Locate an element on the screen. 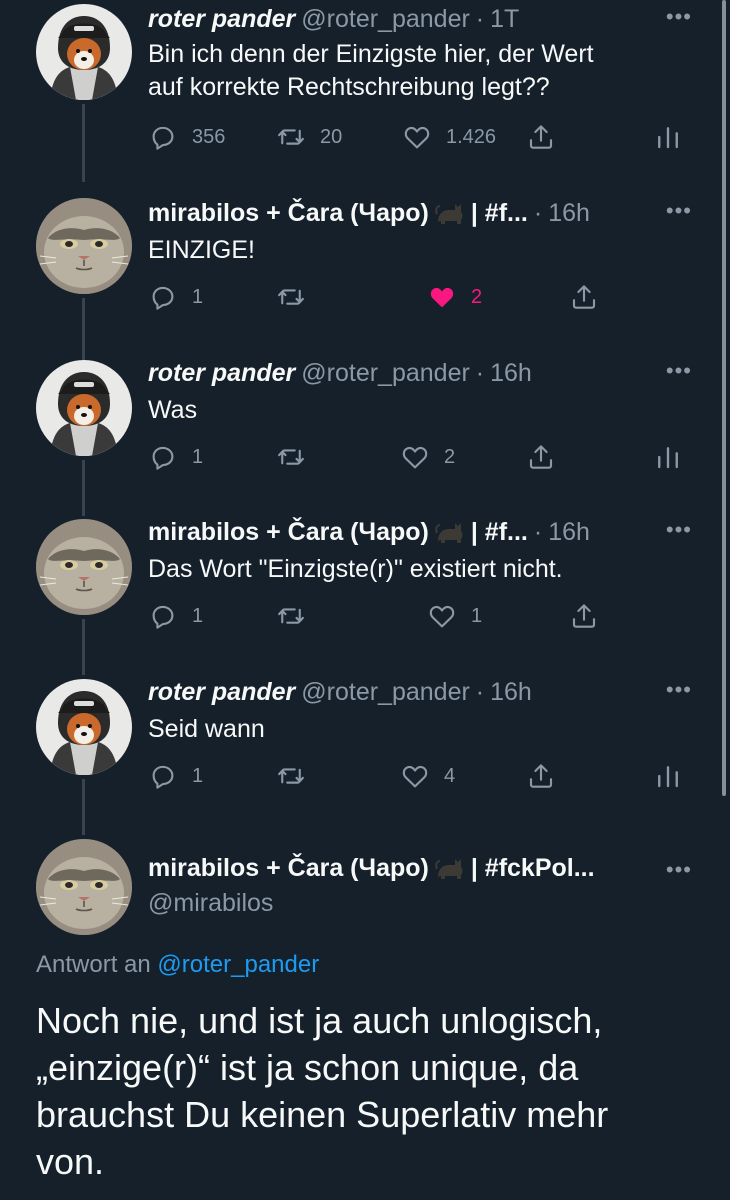 The image size is (730, 1200). like-button: 4 is located at coordinates (427, 776).